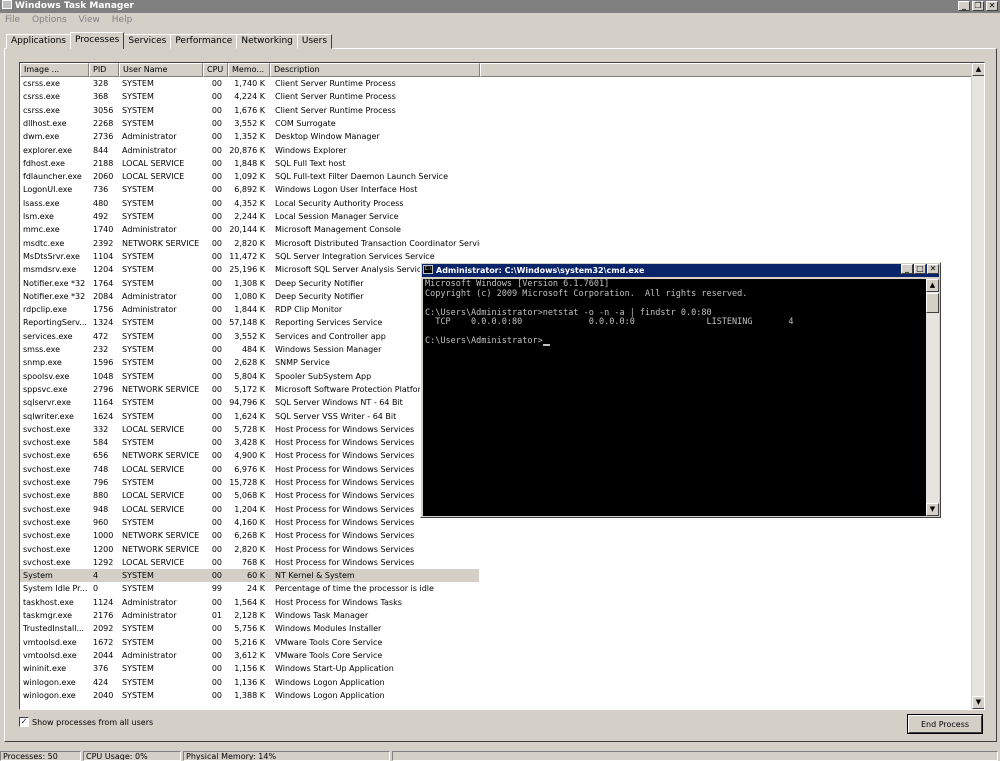  Describe the element at coordinates (103, 256) in the screenshot. I see `pid-cell: 1104` at that location.